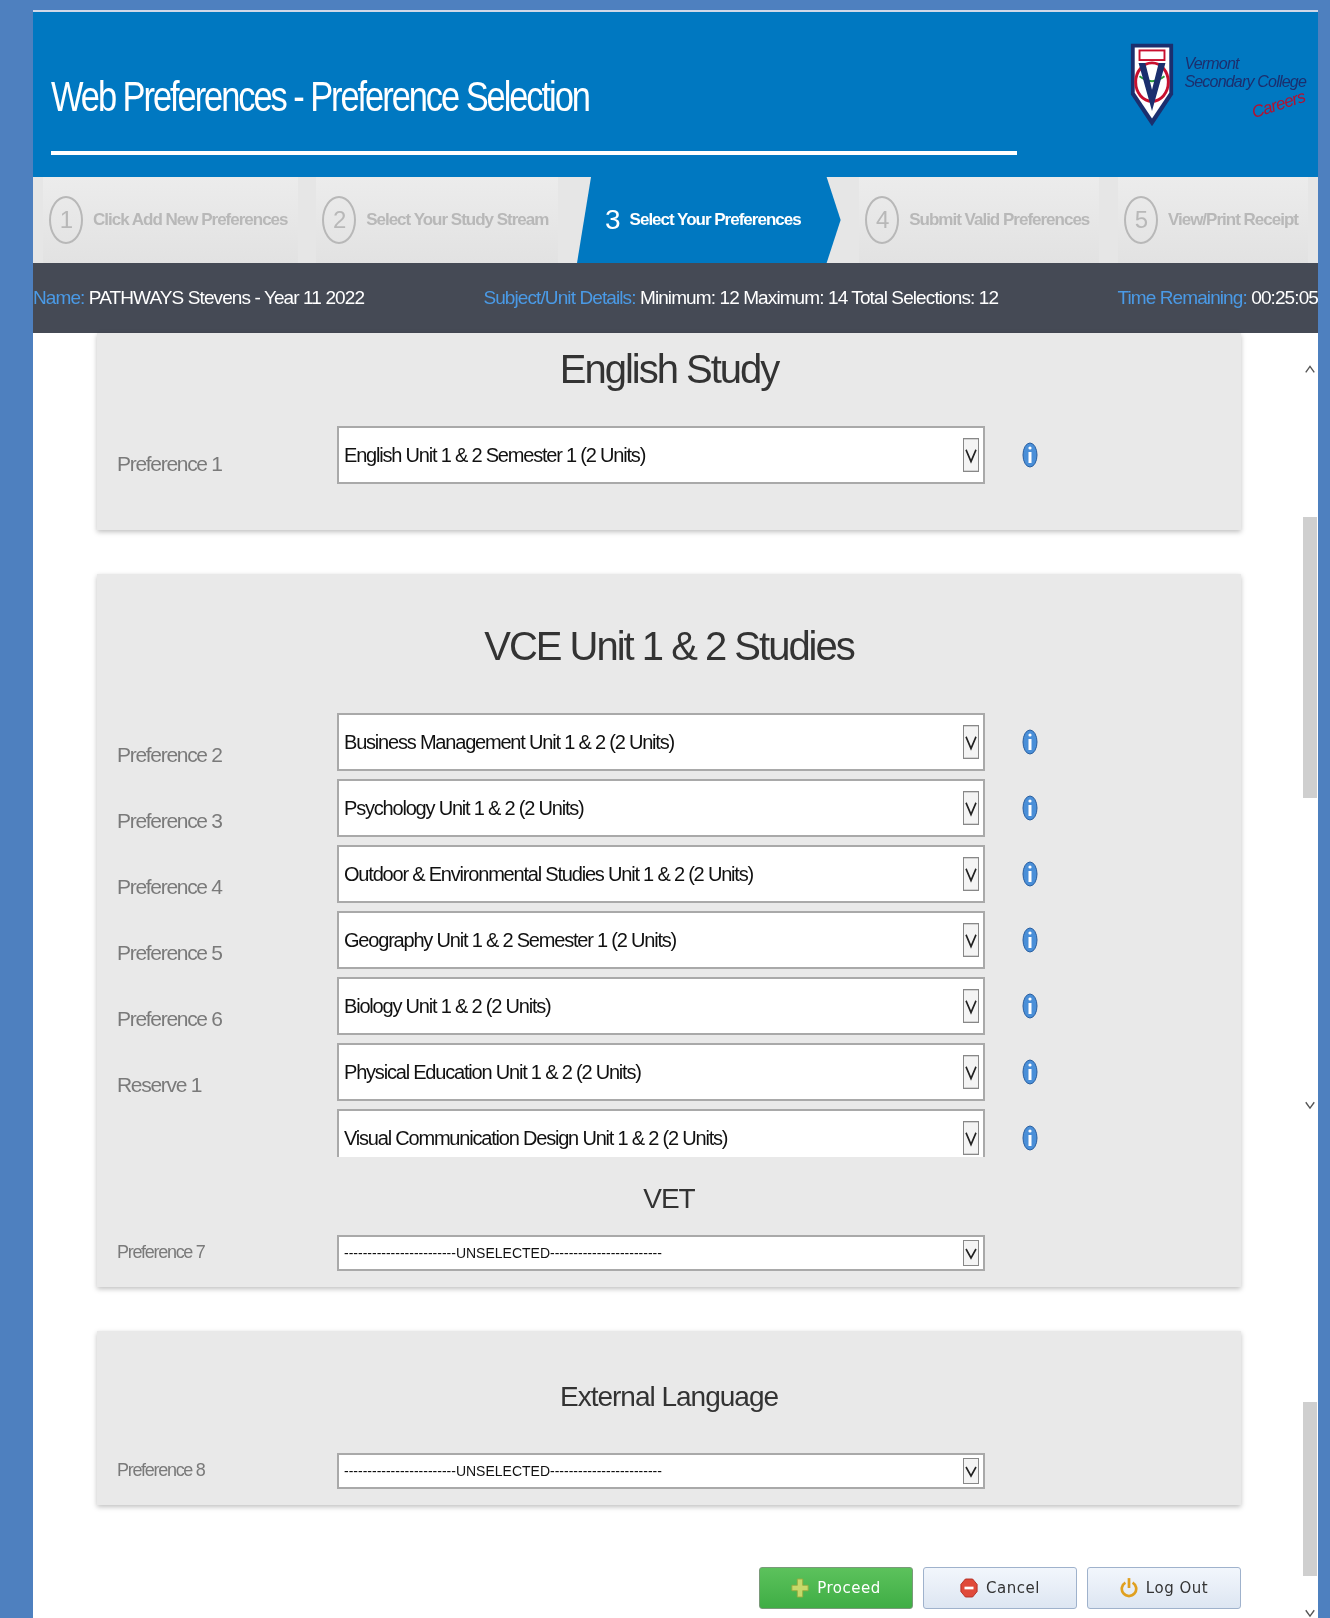 The image size is (1330, 1618). I want to click on logout-button: Log Out, so click(1164, 1588).